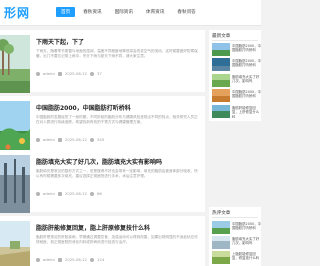 This screenshot has width=320, height=266. I want to click on article-title: 脂肪肝能修复回复，脂上肝原修复技什么科, so click(118, 227).